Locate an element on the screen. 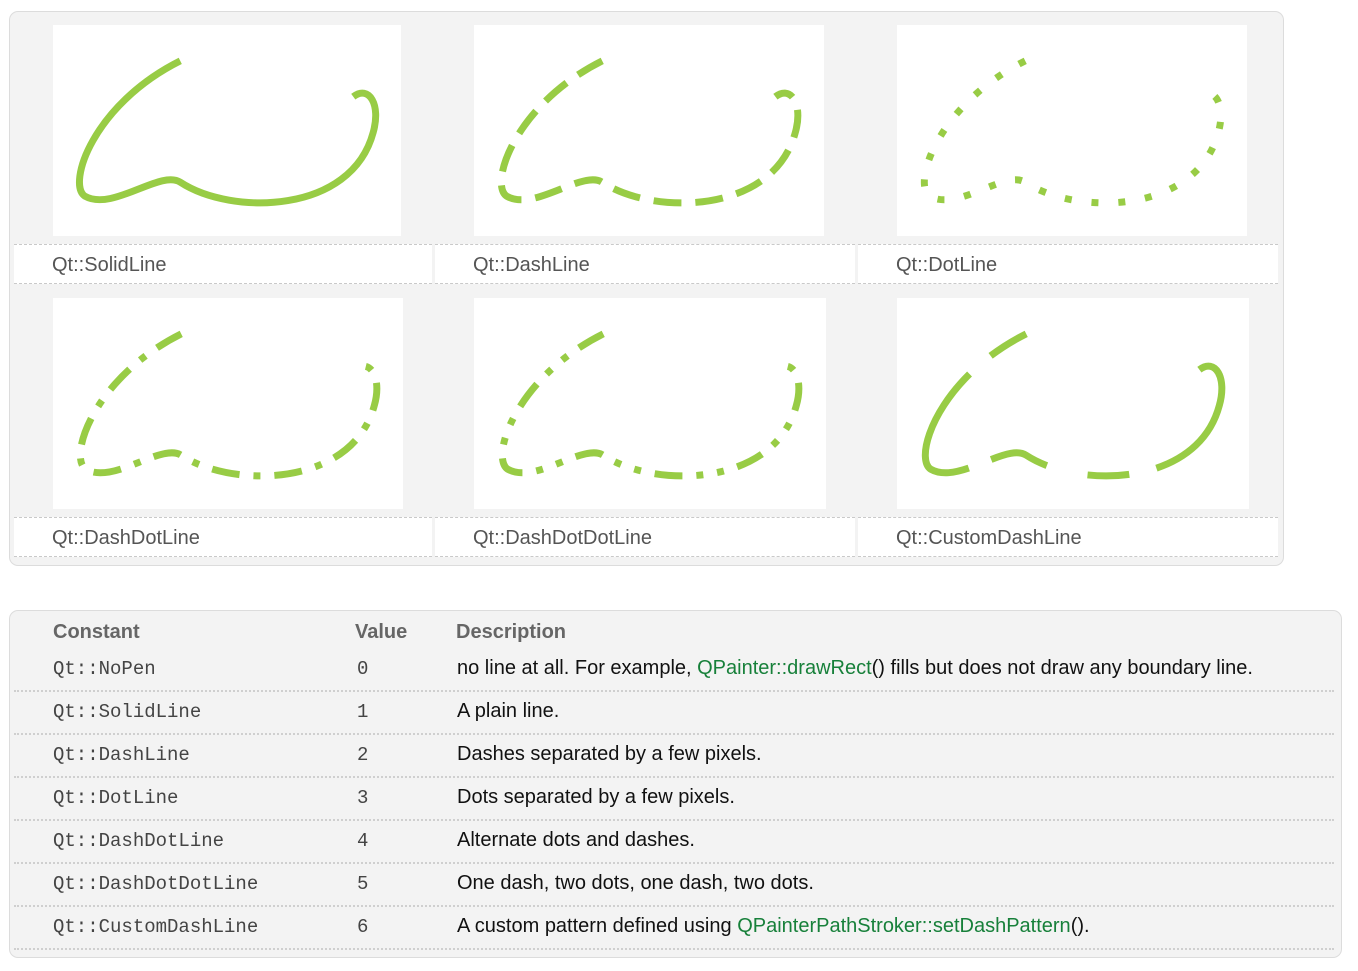 This screenshot has width=1358, height=971. constant-cell: Qt::SolidLine is located at coordinates (127, 712).